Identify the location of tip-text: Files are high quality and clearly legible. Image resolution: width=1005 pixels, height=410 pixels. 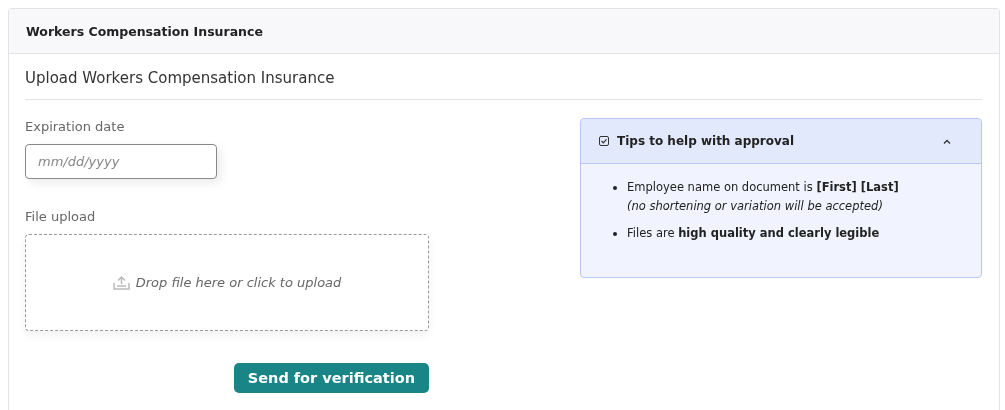
(753, 233).